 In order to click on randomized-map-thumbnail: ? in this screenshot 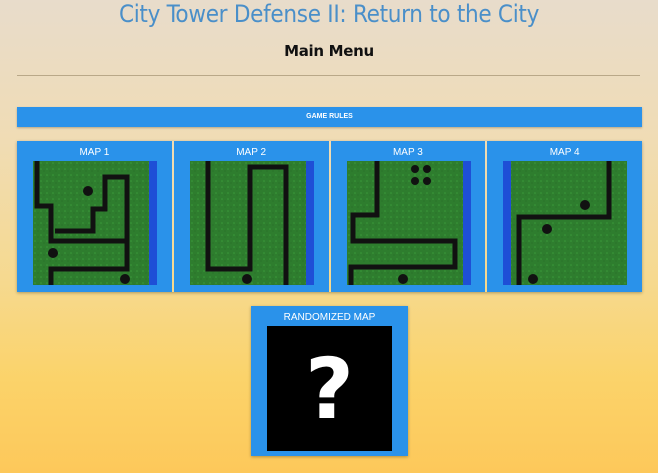, I will do `click(329, 388)`.